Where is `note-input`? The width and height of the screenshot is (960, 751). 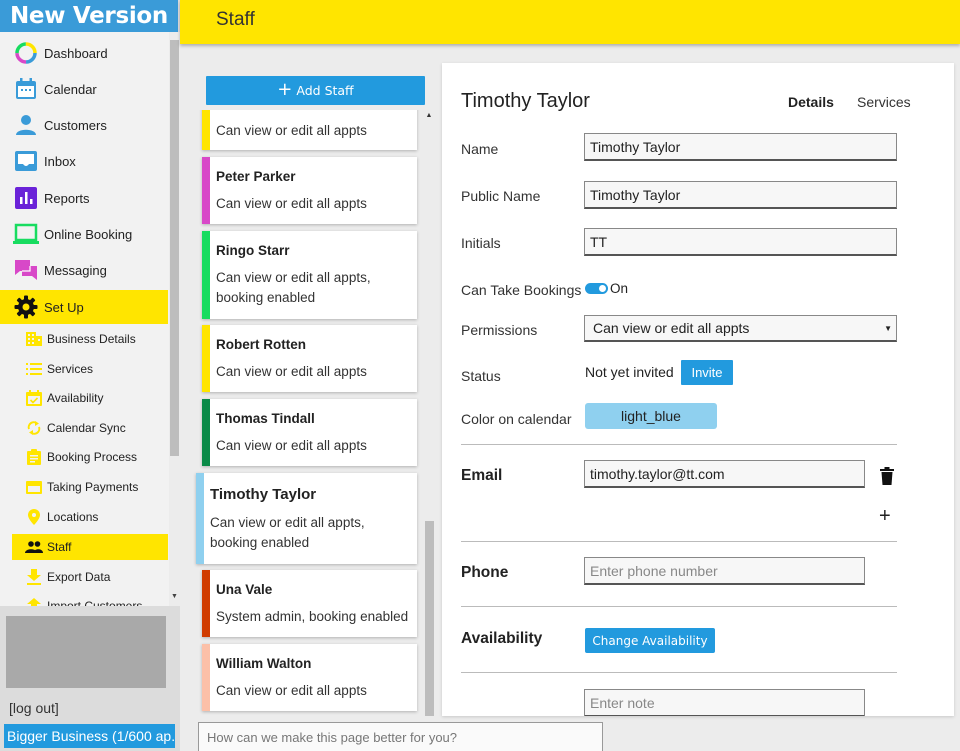 note-input is located at coordinates (724, 702).